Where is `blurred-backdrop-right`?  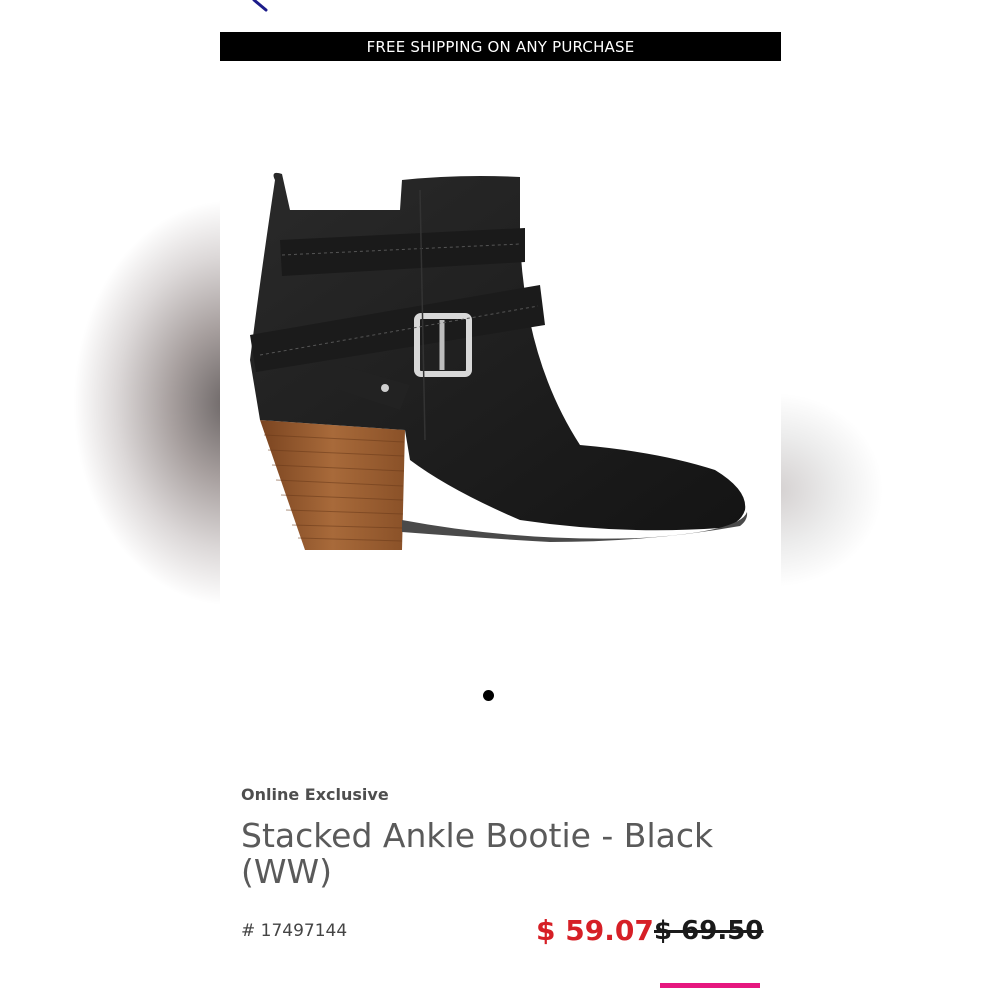
blurred-backdrop-right is located at coordinates (887, 490).